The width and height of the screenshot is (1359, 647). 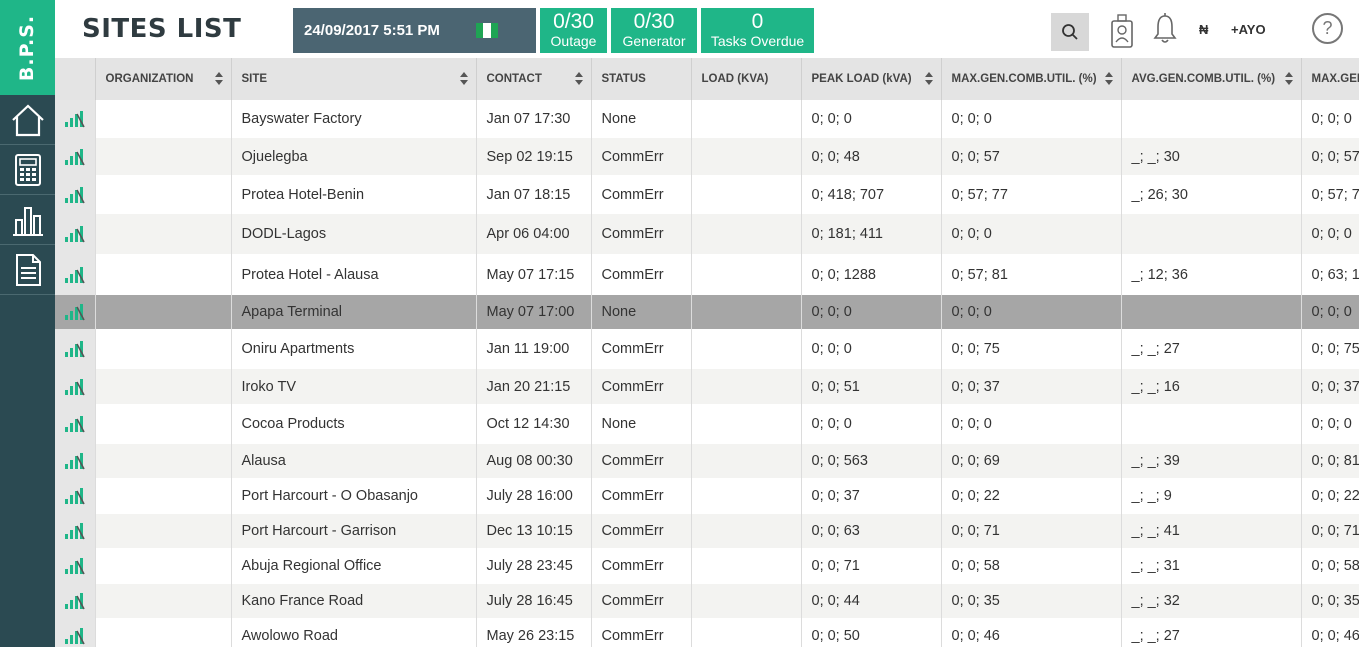 I want to click on site-cell: Kano France Road, so click(x=354, y=601).